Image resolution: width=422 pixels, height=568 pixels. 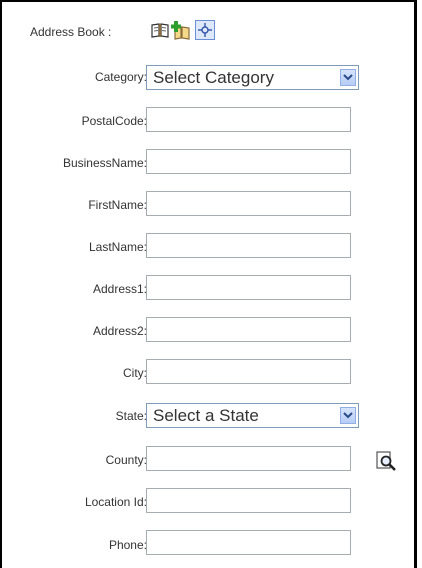 What do you see at coordinates (205, 30) in the screenshot?
I see `locate-icon` at bounding box center [205, 30].